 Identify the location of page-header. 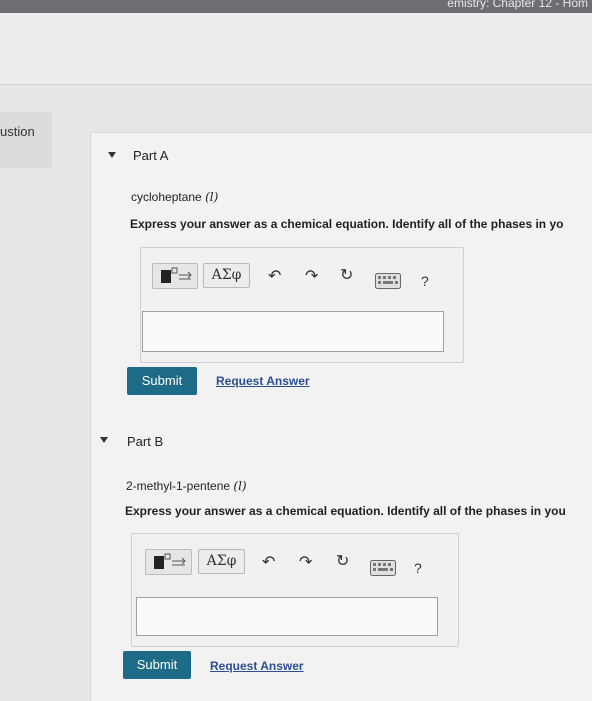
(296, 49).